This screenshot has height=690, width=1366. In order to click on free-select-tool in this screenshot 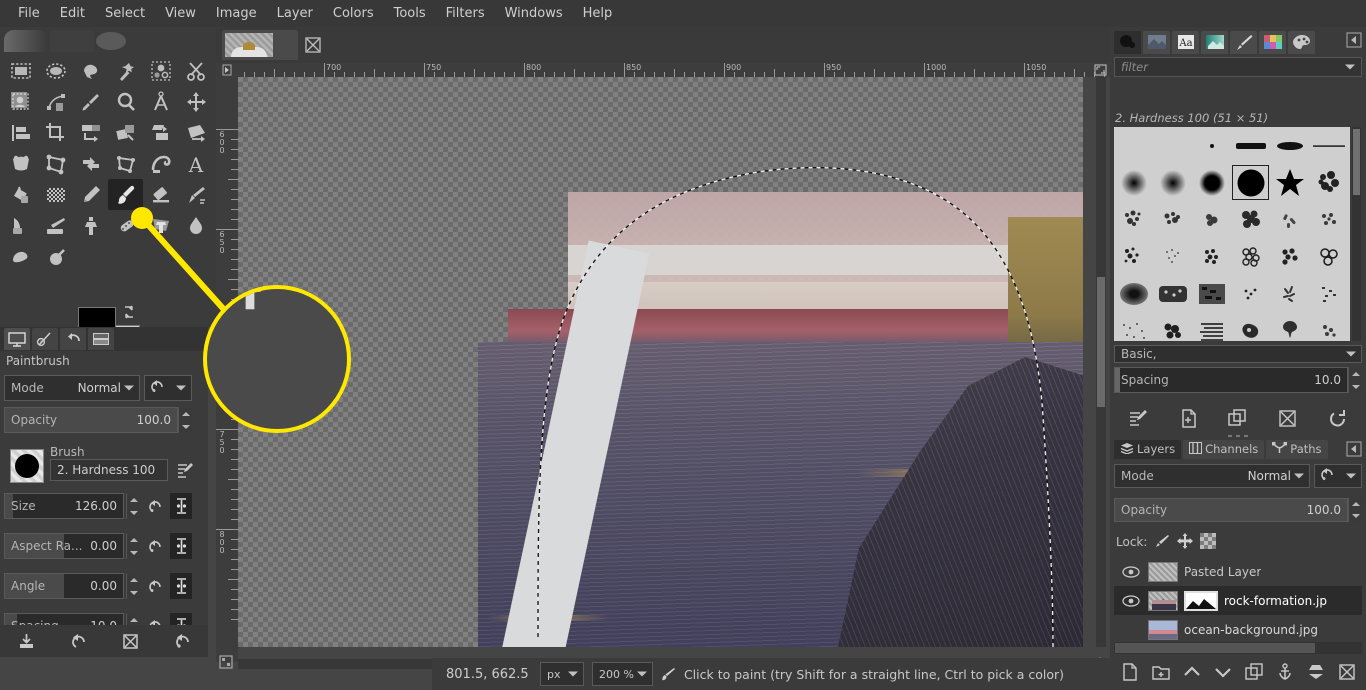, I will do `click(90, 70)`.